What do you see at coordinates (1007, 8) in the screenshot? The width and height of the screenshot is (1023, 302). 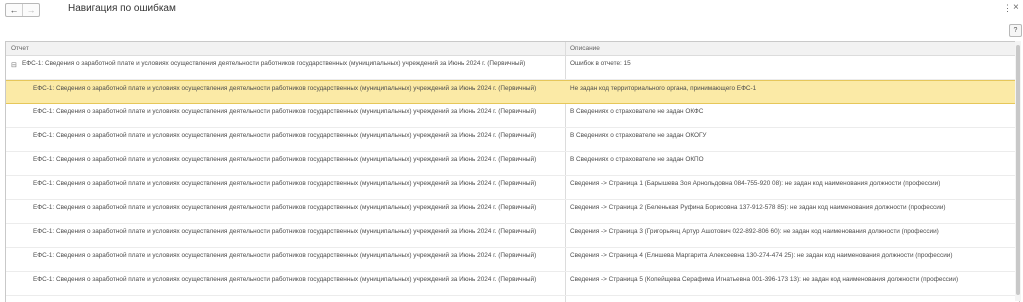 I see `more-menu-icon: ⋮` at bounding box center [1007, 8].